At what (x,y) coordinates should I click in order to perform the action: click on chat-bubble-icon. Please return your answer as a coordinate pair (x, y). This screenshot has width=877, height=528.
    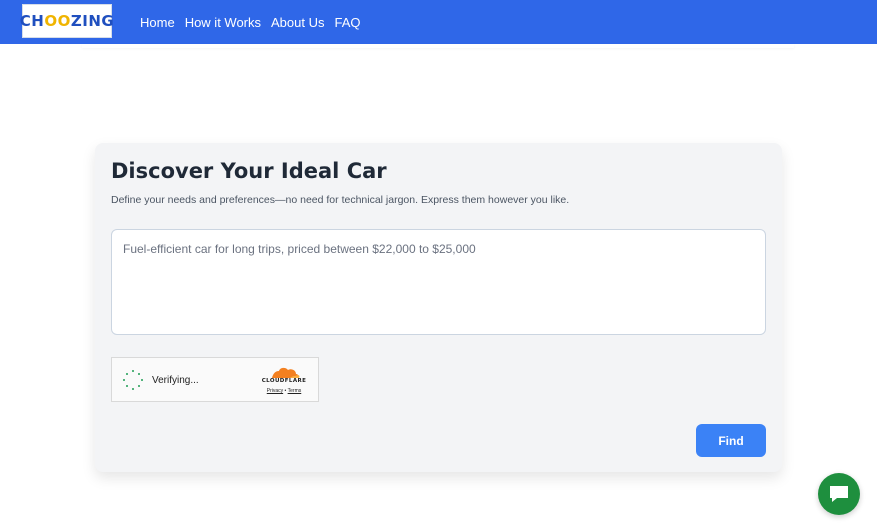
    Looking at the image, I should click on (839, 494).